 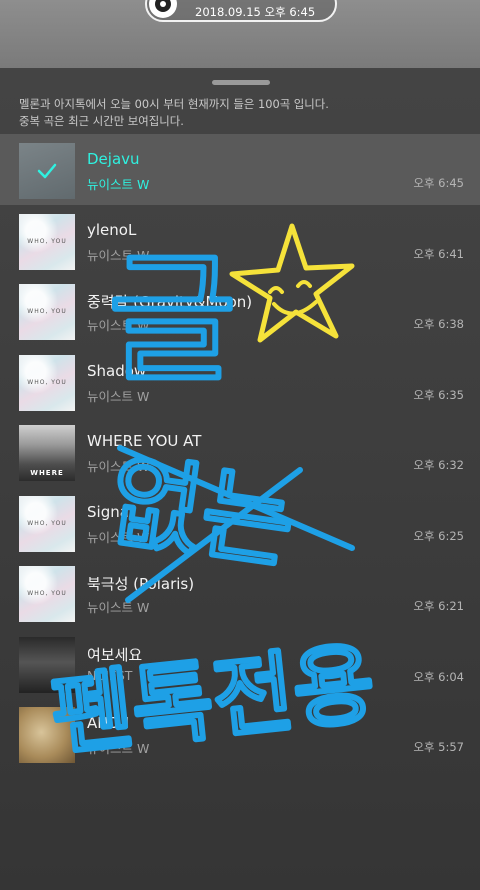 I want to click on song-title: Dejavu, so click(x=113, y=159).